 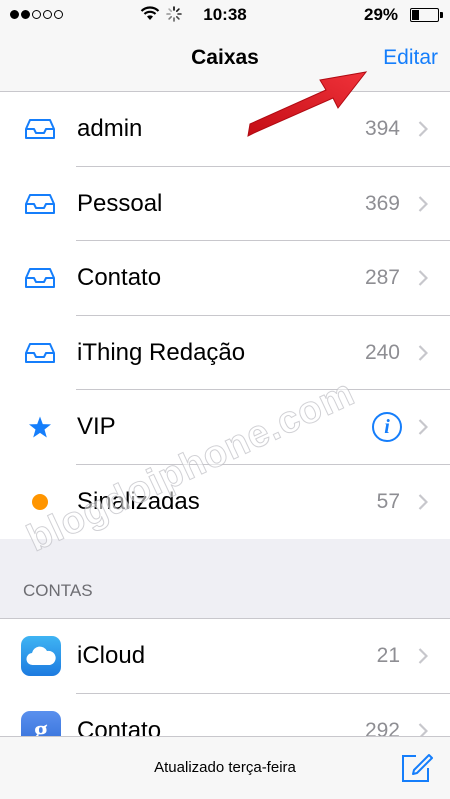 I want to click on battery-icon, so click(x=426, y=15).